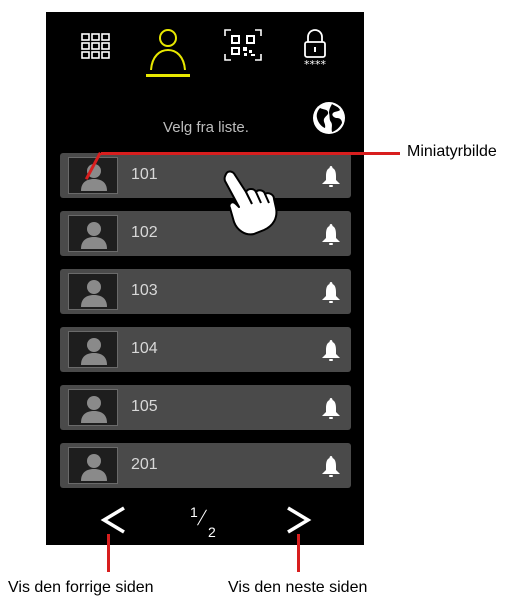 The image size is (529, 603). Describe the element at coordinates (452, 151) in the screenshot. I see `thumbnail-annotation: Miniatyrbilde` at that location.